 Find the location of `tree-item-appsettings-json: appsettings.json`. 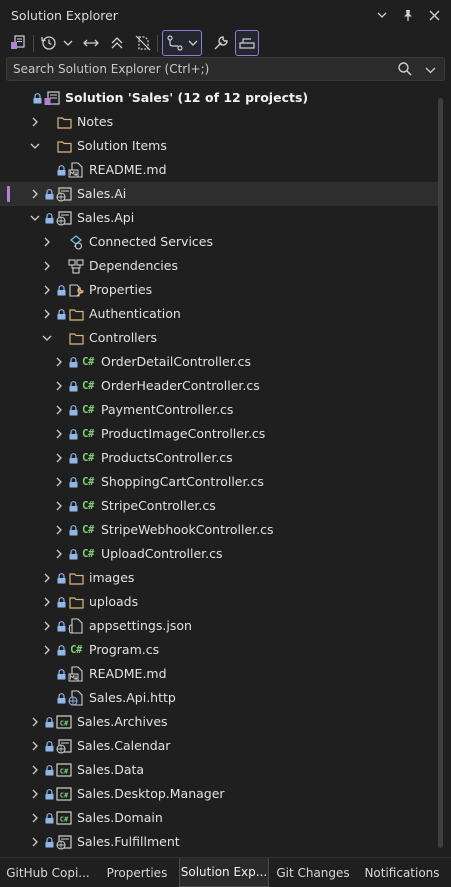

tree-item-appsettings-json: appsettings.json is located at coordinates (220, 626).